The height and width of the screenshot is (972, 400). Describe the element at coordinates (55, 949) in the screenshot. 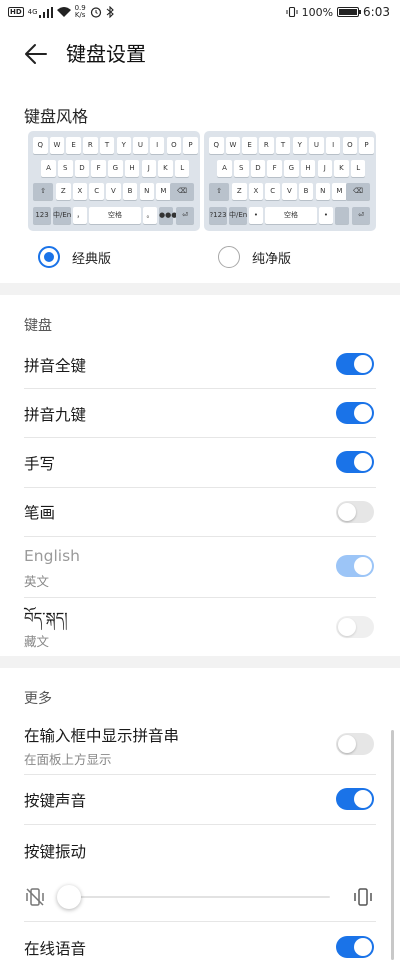

I see `setting-label: 在线语音` at that location.